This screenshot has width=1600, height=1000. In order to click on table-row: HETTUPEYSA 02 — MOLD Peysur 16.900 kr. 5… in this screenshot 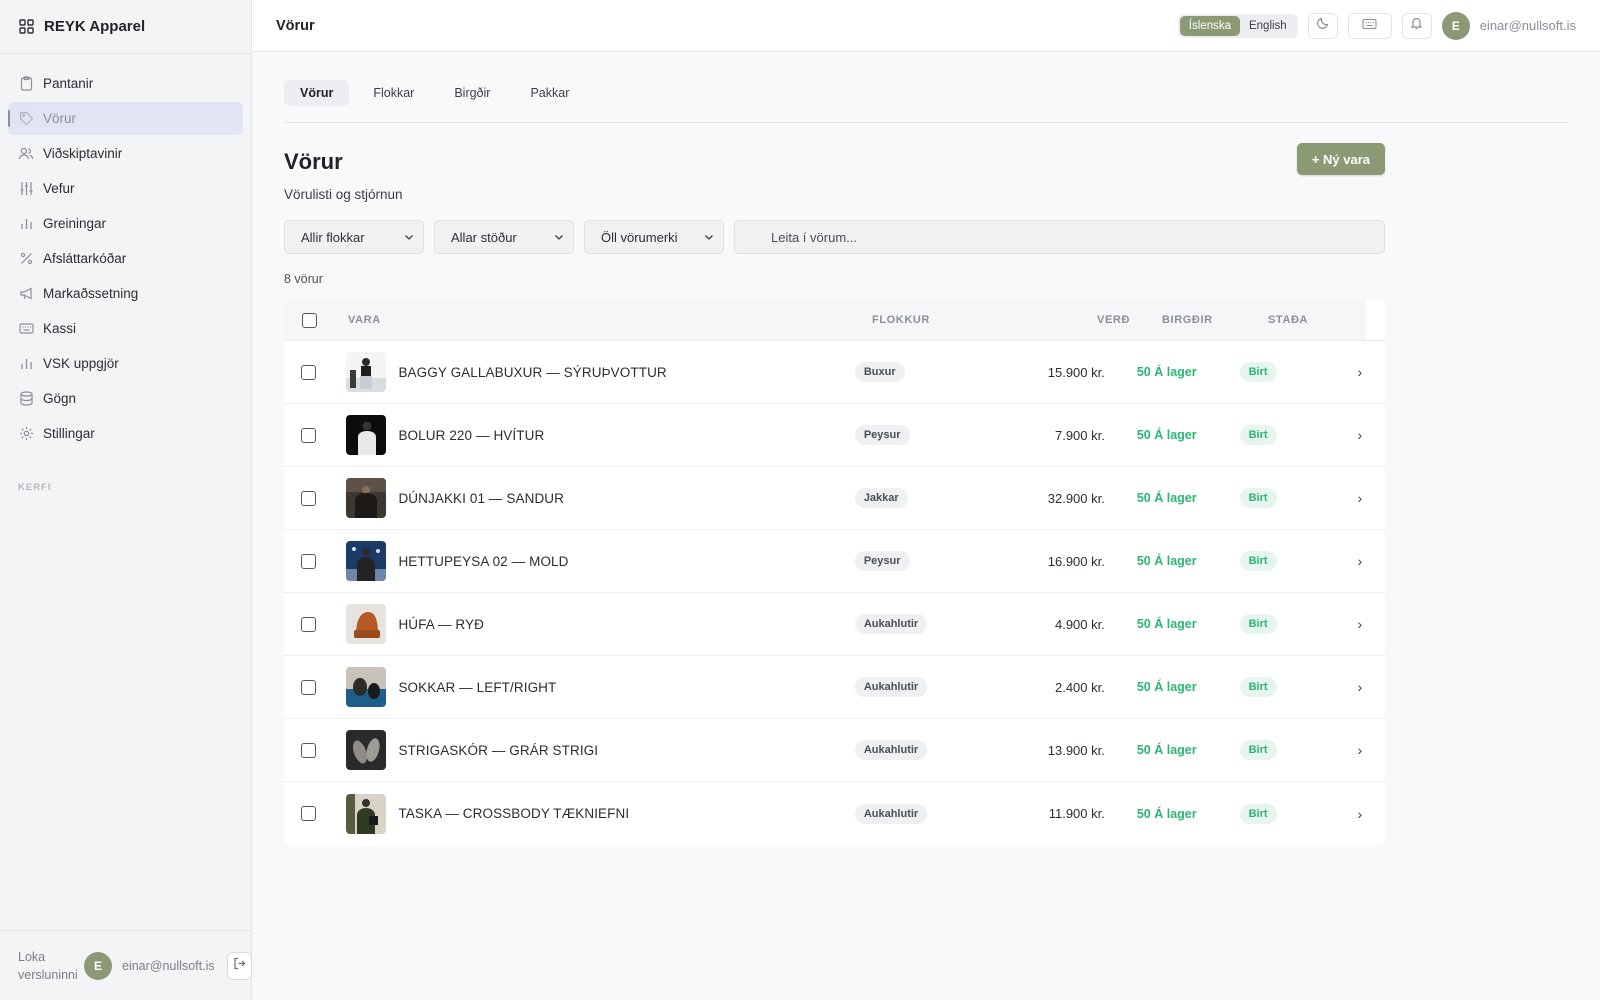, I will do `click(834, 561)`.